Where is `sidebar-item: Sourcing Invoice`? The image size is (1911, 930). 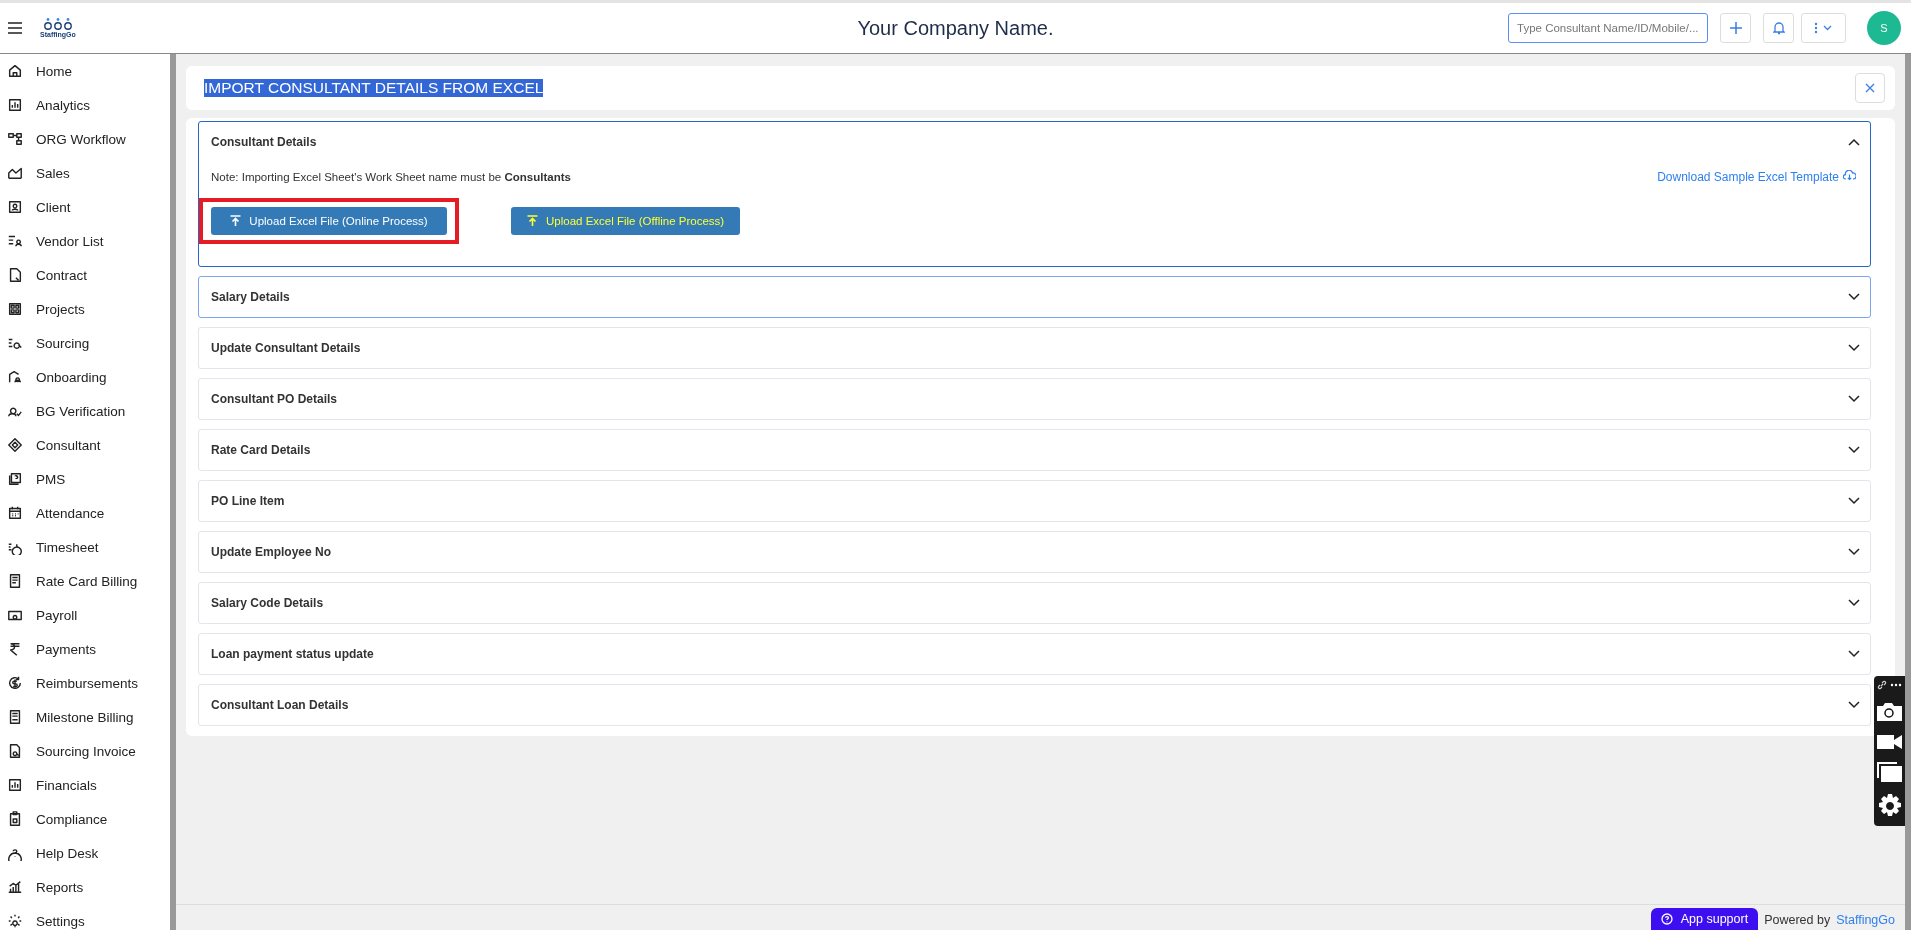
sidebar-item: Sourcing Invoice is located at coordinates (85, 751).